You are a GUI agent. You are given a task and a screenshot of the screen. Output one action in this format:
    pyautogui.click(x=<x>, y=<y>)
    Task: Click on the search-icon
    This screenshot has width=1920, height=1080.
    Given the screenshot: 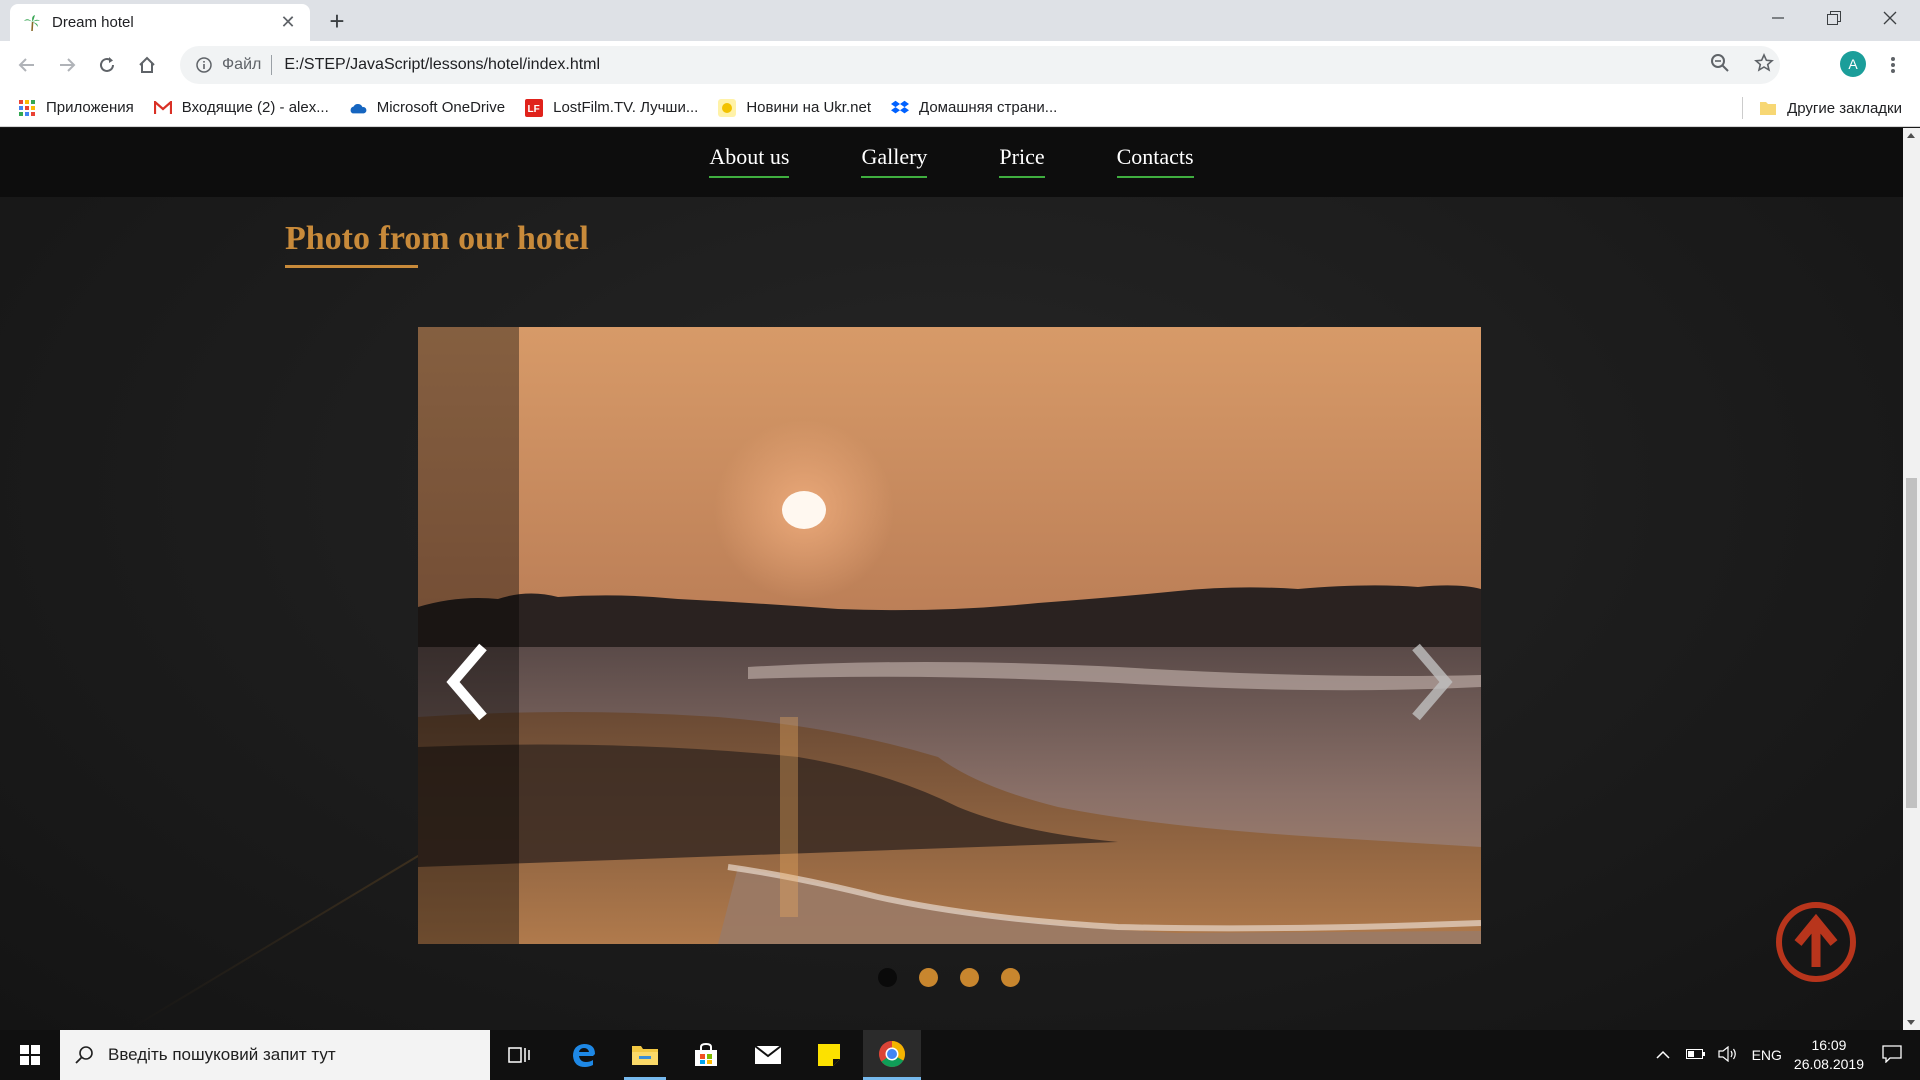 What is the action you would take?
    pyautogui.click(x=84, y=1055)
    